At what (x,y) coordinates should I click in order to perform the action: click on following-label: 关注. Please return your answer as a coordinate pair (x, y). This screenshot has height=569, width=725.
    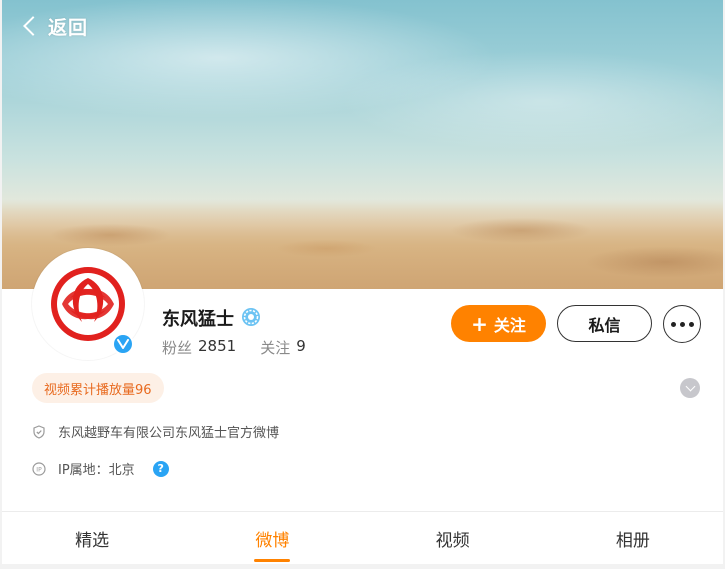
    Looking at the image, I should click on (275, 347).